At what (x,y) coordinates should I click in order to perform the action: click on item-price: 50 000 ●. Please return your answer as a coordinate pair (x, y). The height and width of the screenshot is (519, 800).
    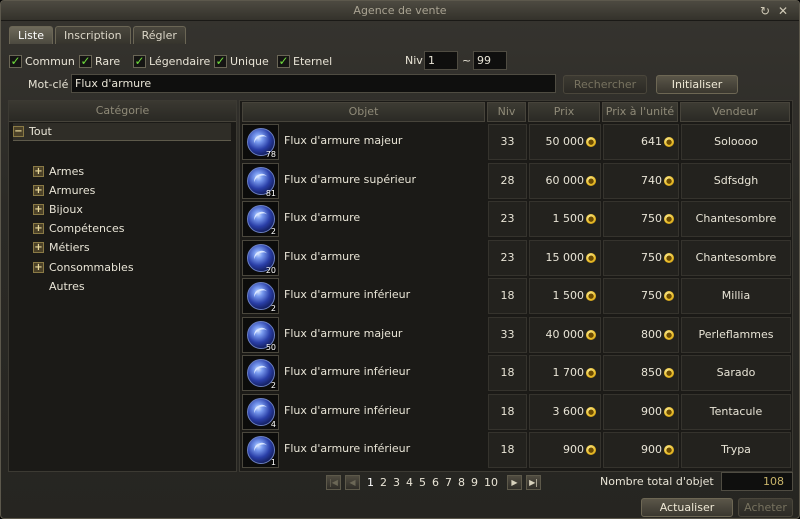
    Looking at the image, I should click on (565, 142).